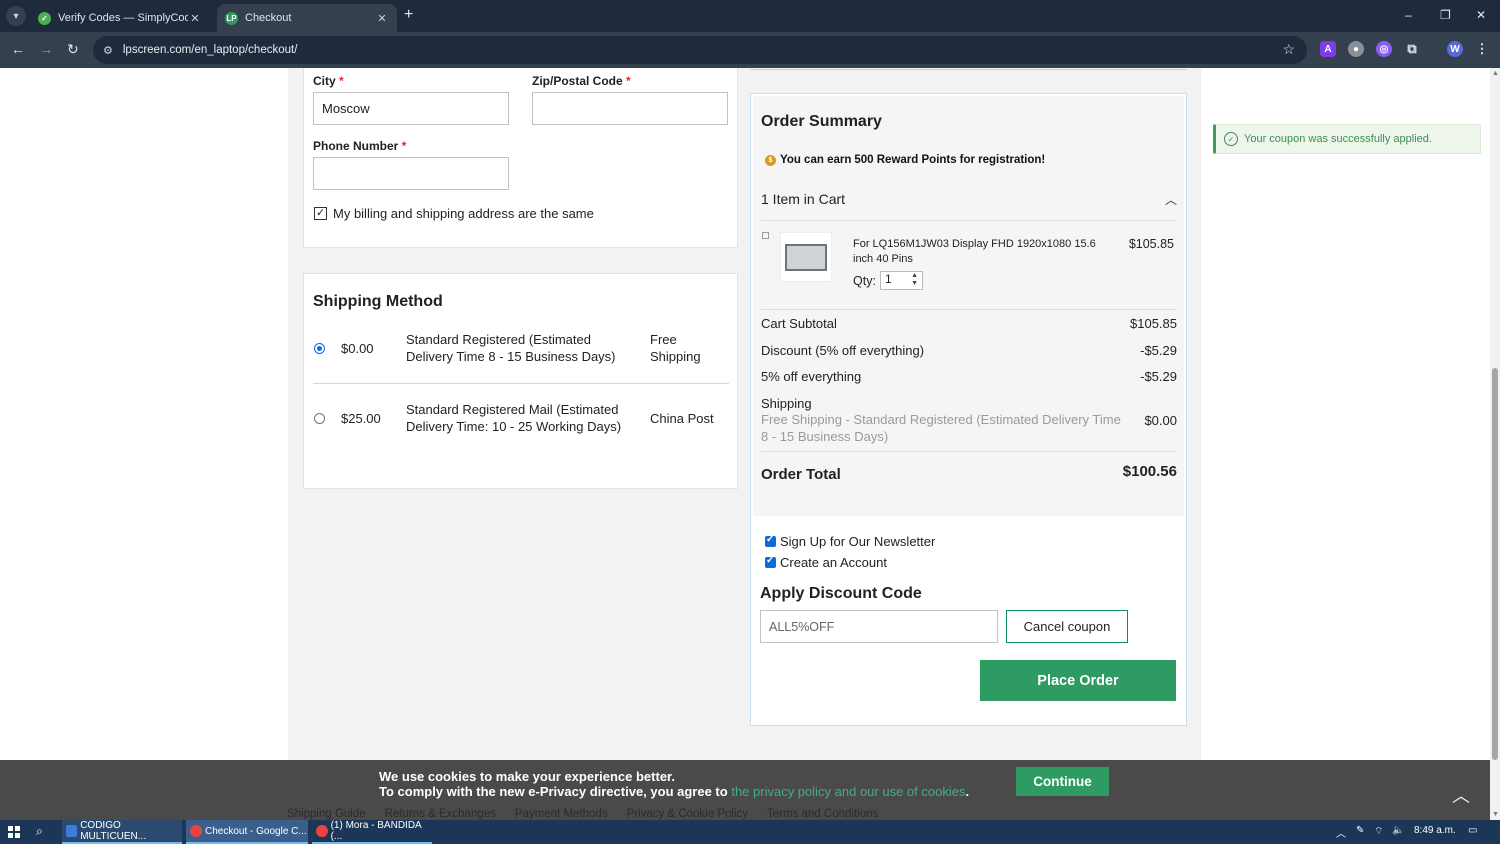  I want to click on back-icon: ←, so click(18, 49).